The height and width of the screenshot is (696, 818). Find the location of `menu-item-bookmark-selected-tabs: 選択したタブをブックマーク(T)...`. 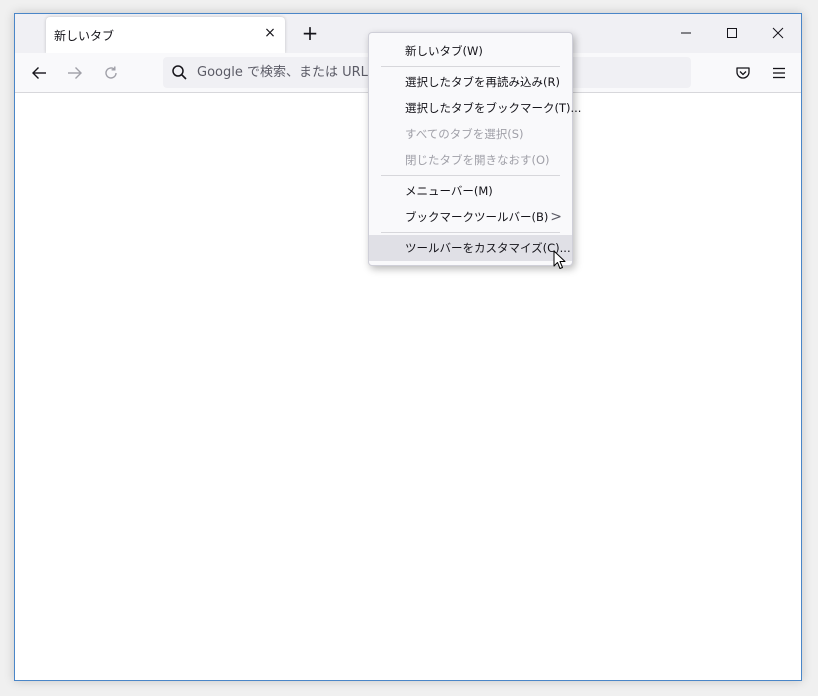

menu-item-bookmark-selected-tabs: 選択したタブをブックマーク(T)... is located at coordinates (475, 108).